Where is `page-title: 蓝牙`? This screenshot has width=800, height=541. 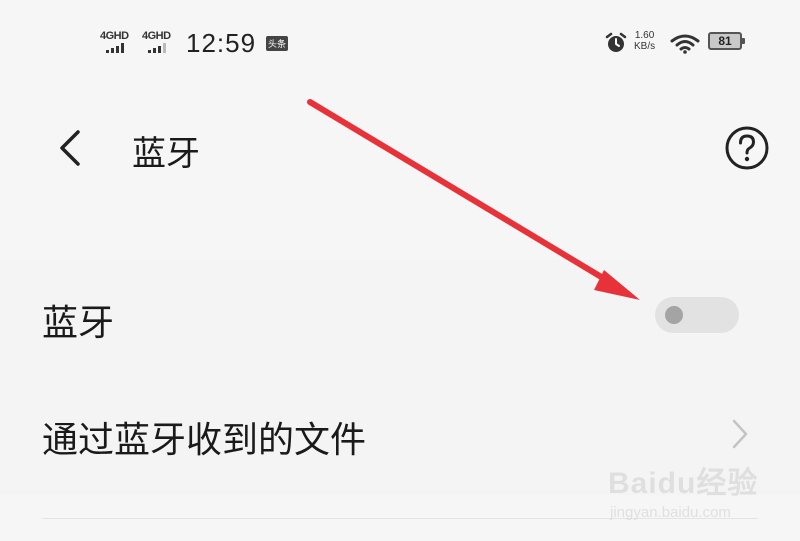
page-title: 蓝牙 is located at coordinates (166, 154).